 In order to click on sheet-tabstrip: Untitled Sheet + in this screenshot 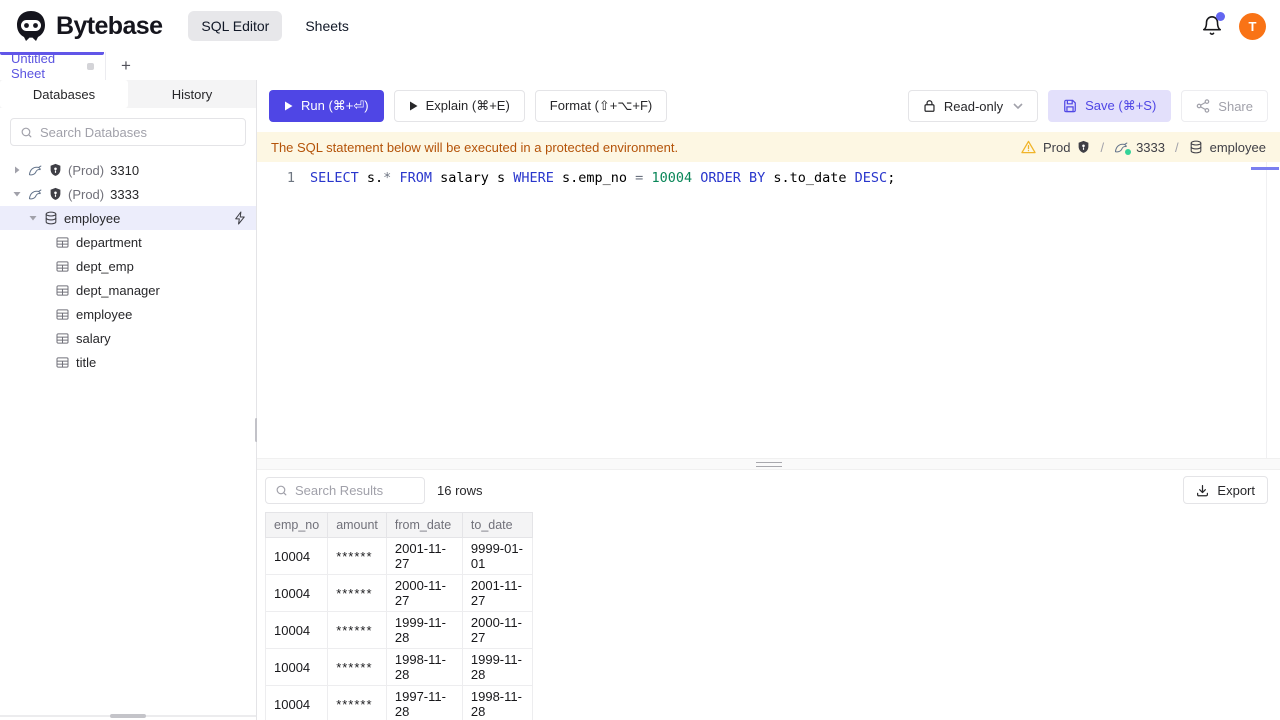, I will do `click(640, 66)`.